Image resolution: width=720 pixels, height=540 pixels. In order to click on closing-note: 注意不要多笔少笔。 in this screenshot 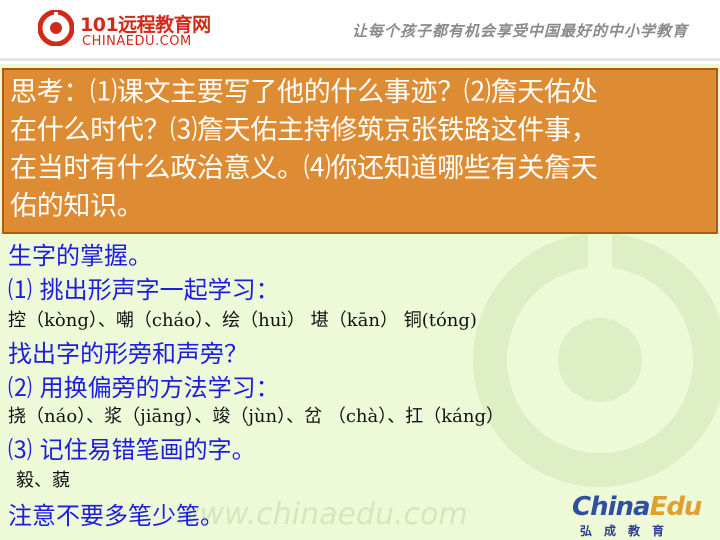, I will do `click(116, 516)`.